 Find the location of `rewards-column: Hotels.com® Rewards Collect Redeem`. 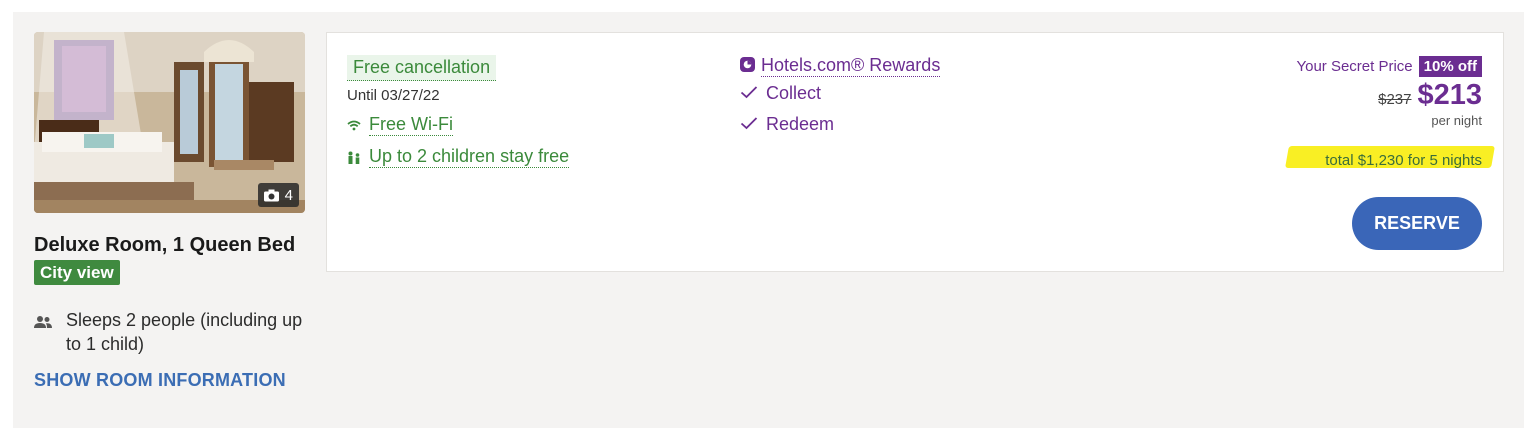

rewards-column: Hotels.com® Rewards Collect Redeem is located at coordinates (840, 95).